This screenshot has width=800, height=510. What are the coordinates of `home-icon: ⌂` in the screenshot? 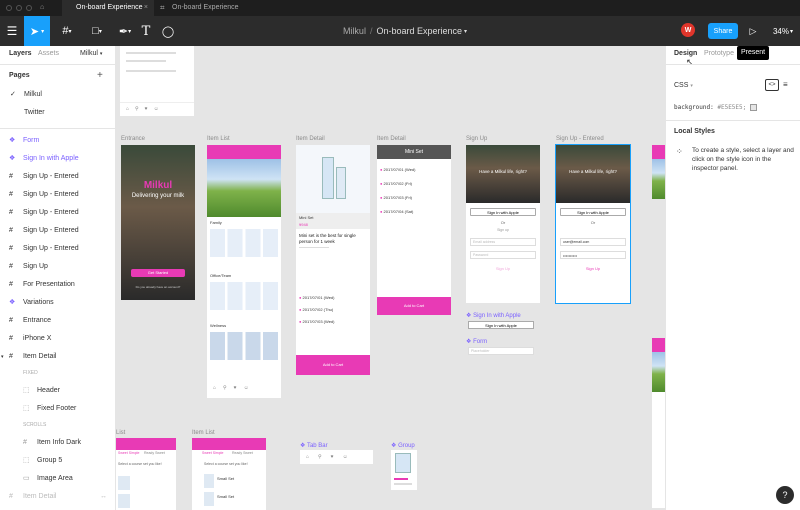 It's located at (46, 8).